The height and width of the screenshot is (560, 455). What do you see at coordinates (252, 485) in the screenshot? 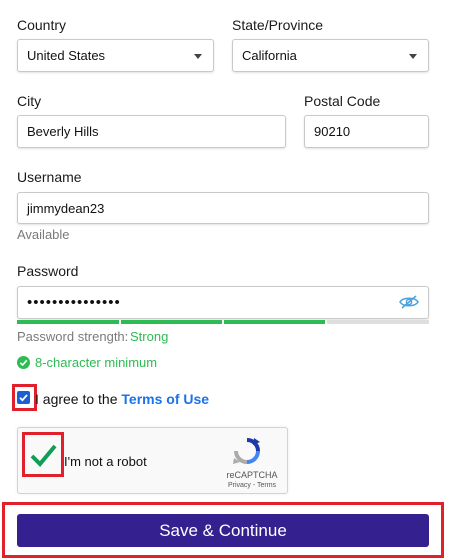
I see `recaptcha-privacy-terms: Privacy - Terms` at bounding box center [252, 485].